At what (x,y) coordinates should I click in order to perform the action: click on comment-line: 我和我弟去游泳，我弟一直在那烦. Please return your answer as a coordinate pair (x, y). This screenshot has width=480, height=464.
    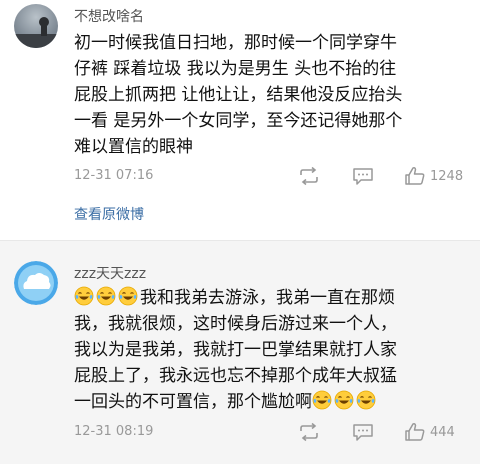
    Looking at the image, I should click on (272, 298).